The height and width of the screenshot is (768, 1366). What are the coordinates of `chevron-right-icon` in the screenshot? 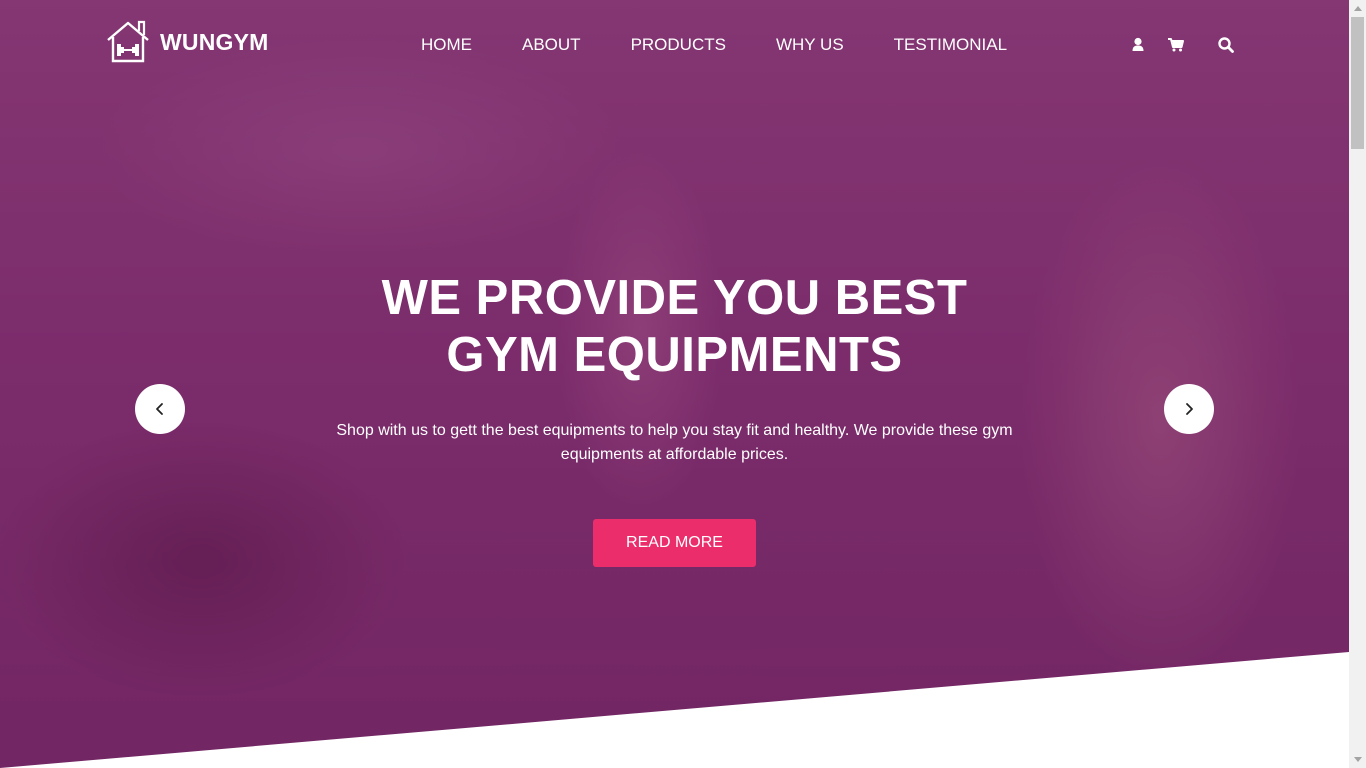 It's located at (1189, 409).